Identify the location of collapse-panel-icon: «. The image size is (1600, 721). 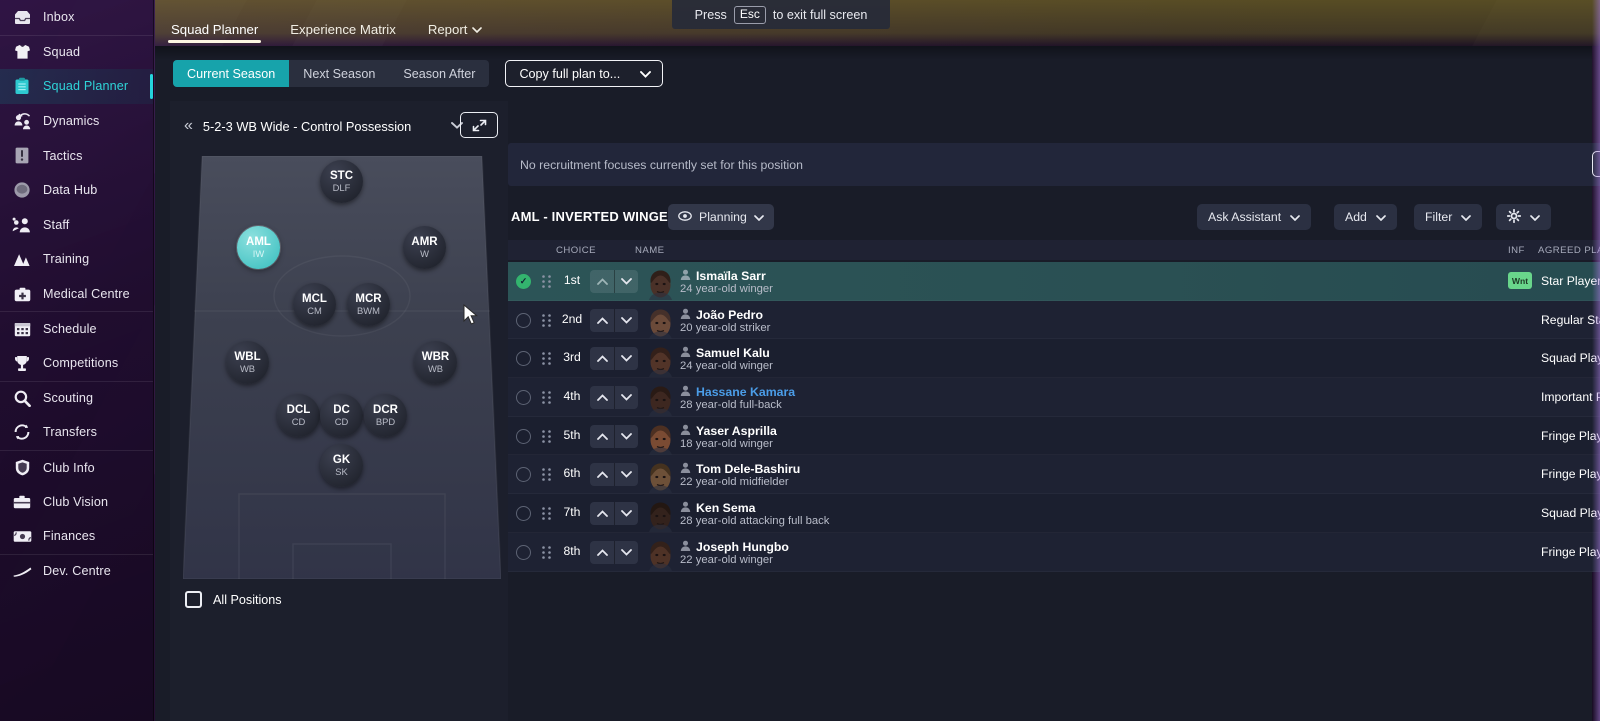
(186, 126).